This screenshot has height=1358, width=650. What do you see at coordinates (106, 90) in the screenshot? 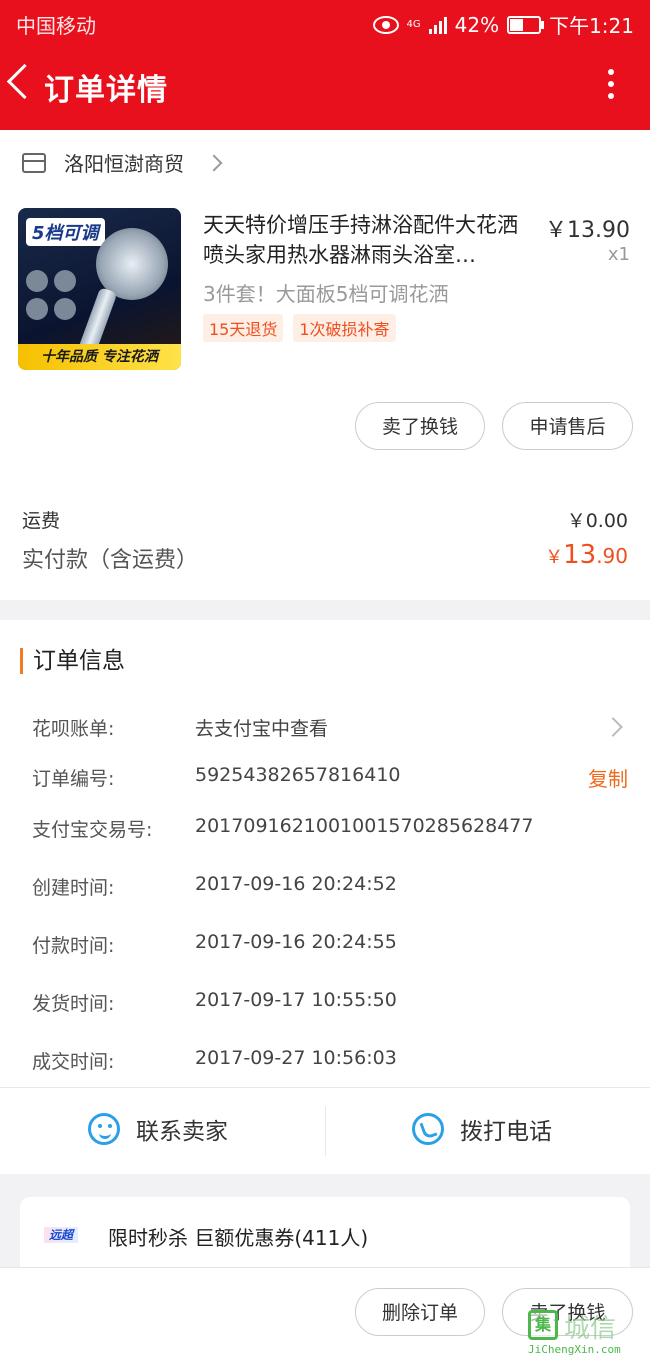
I see `page-title: 订单详情` at bounding box center [106, 90].